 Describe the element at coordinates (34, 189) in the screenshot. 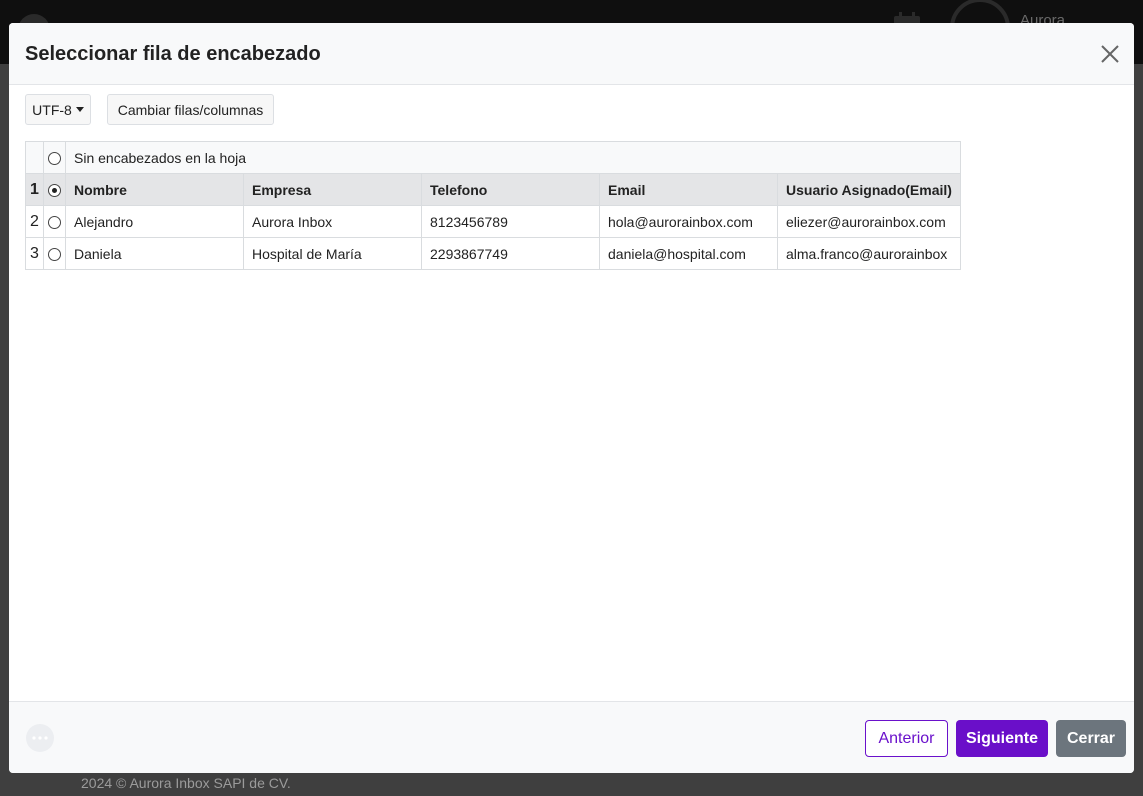

I see `row-number: 1` at that location.